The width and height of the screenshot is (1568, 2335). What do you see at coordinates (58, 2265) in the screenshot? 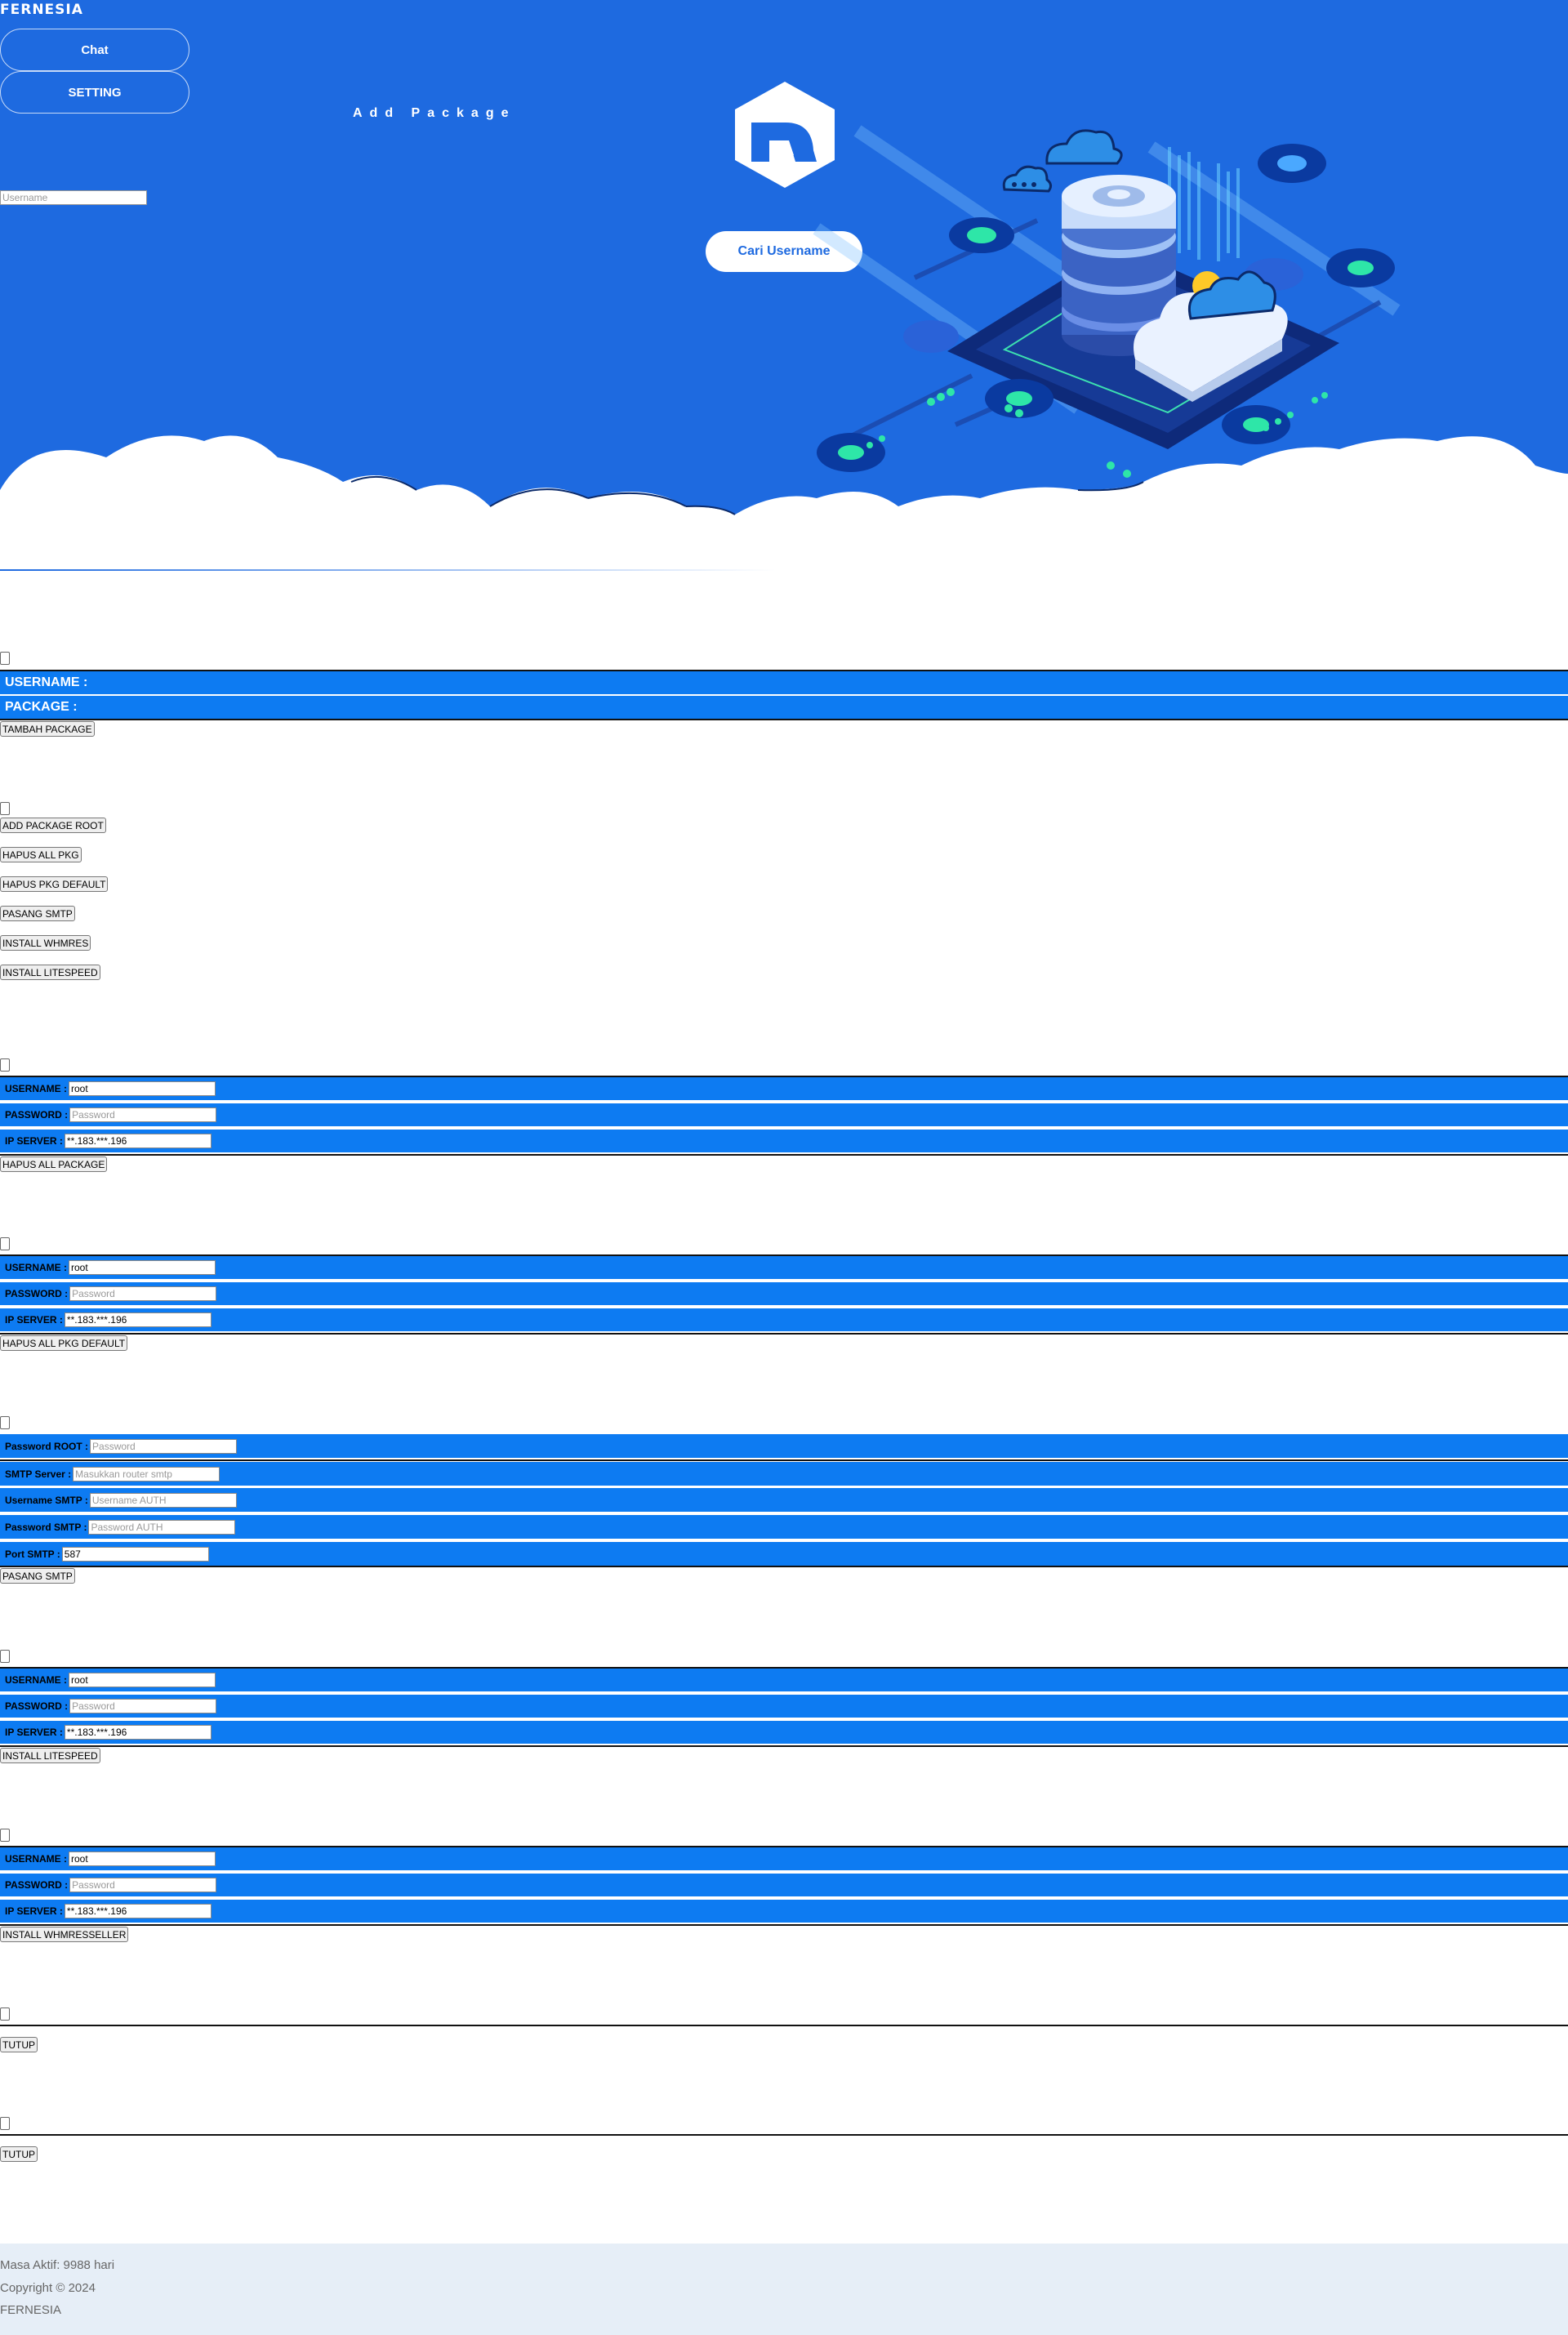
I see `masa-aktif-text: Masa Aktif: 9988 hari` at bounding box center [58, 2265].